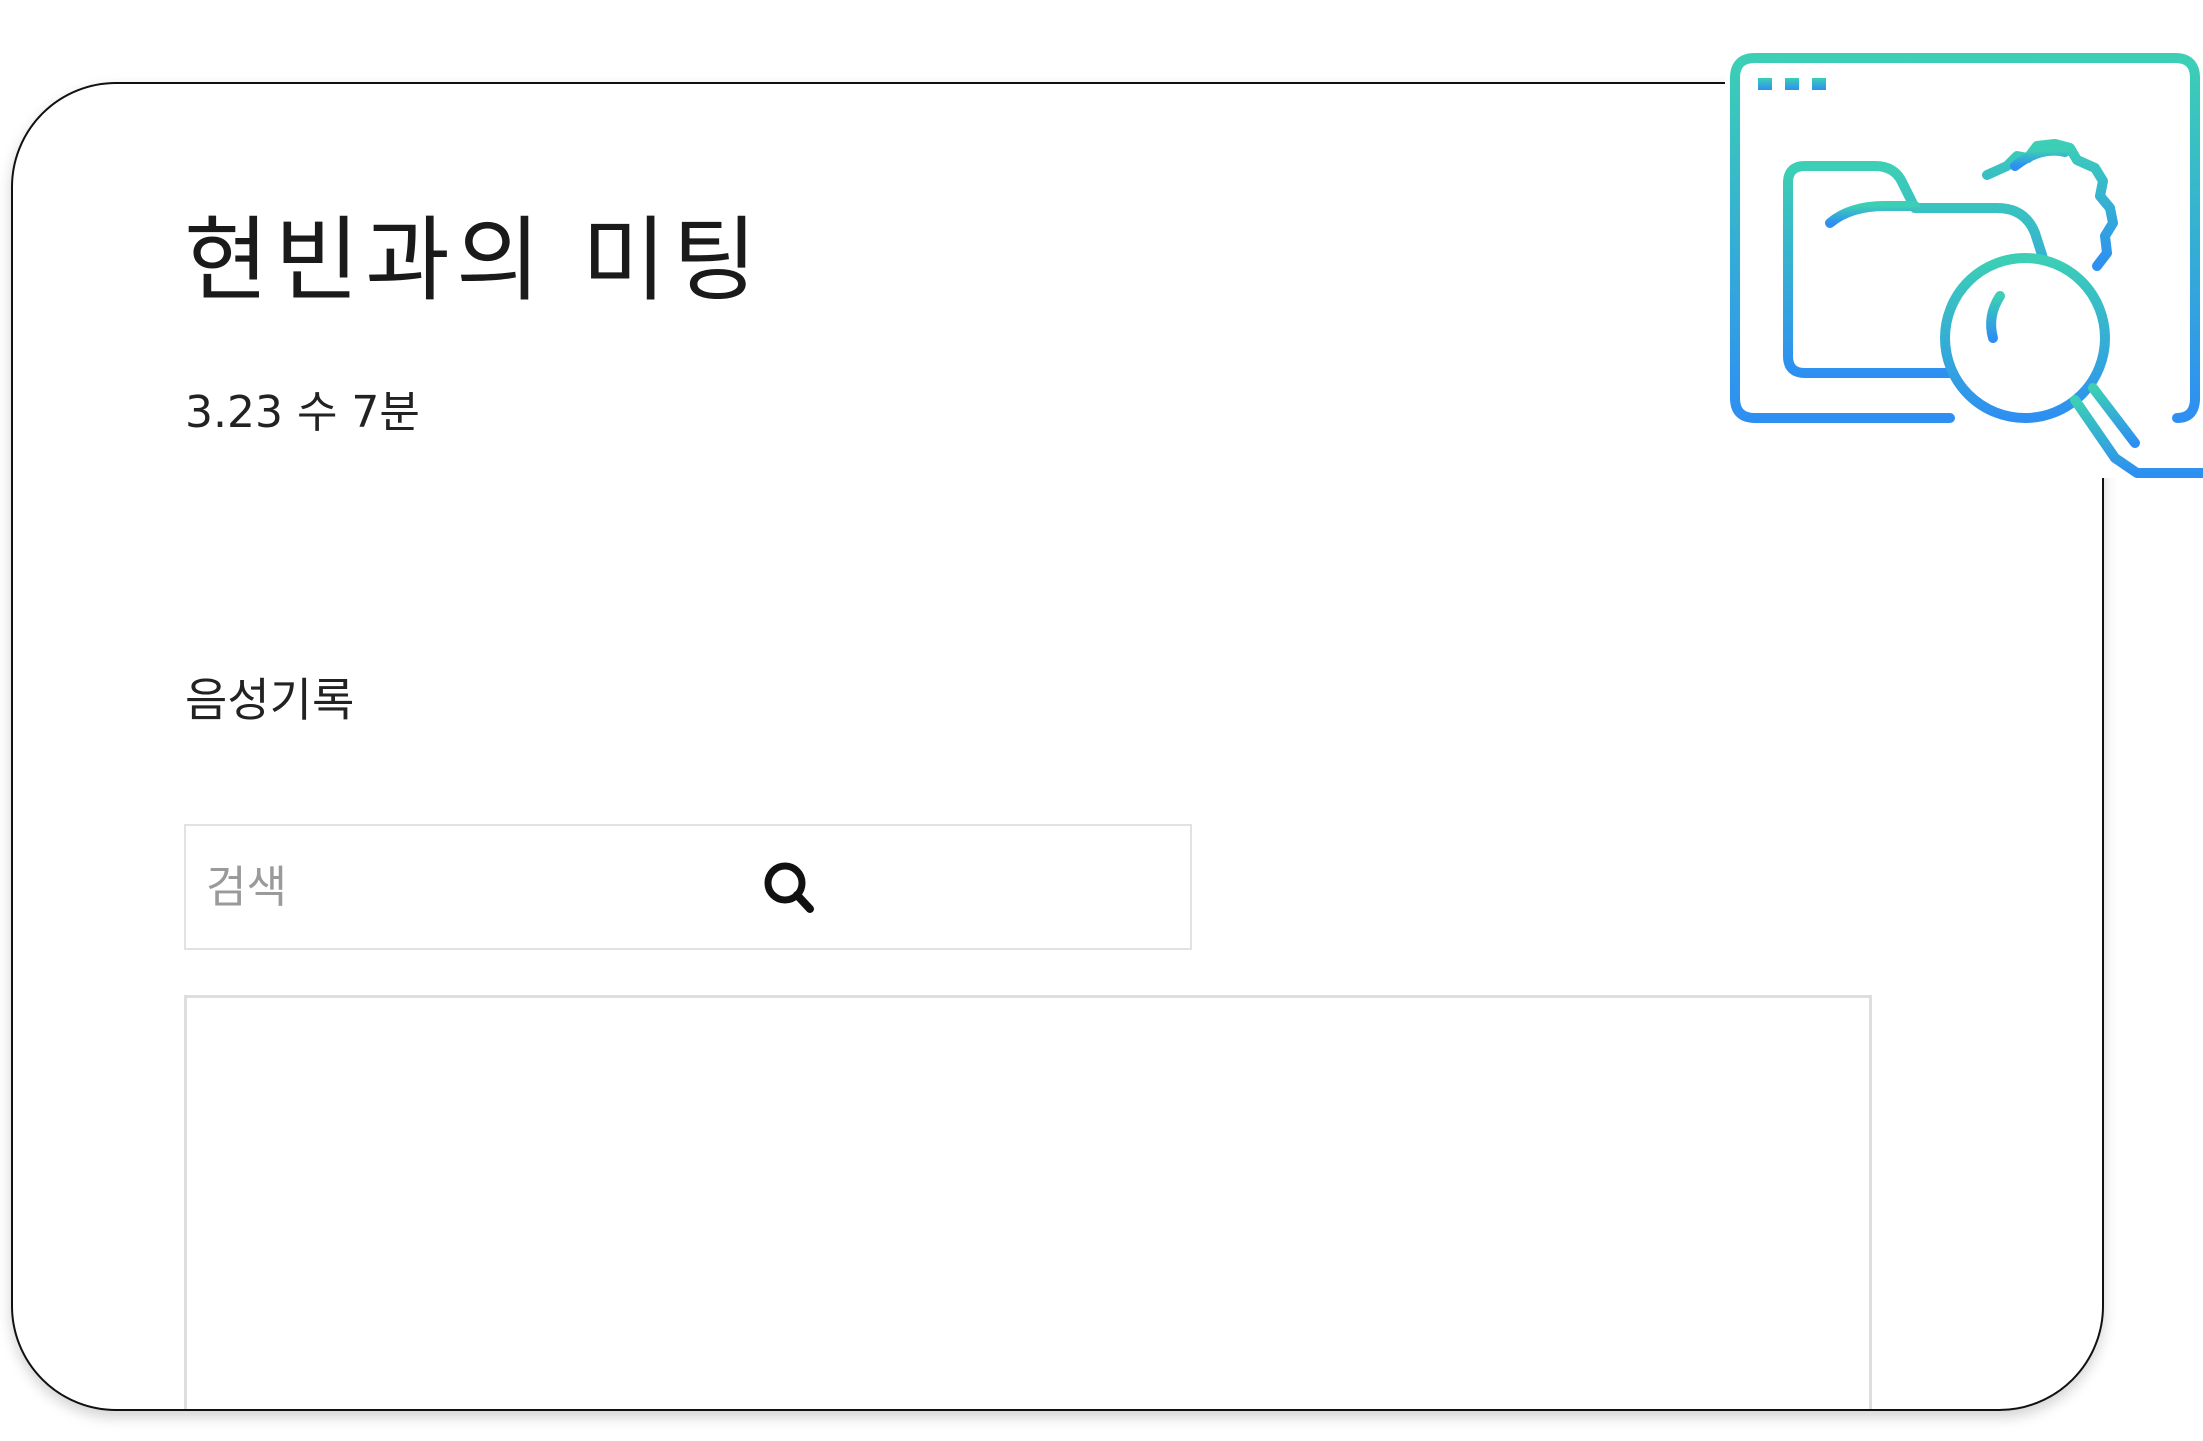 The height and width of the screenshot is (1441, 2203). What do you see at coordinates (474, 260) in the screenshot?
I see `meeting-title: 현빈과의 미팅` at bounding box center [474, 260].